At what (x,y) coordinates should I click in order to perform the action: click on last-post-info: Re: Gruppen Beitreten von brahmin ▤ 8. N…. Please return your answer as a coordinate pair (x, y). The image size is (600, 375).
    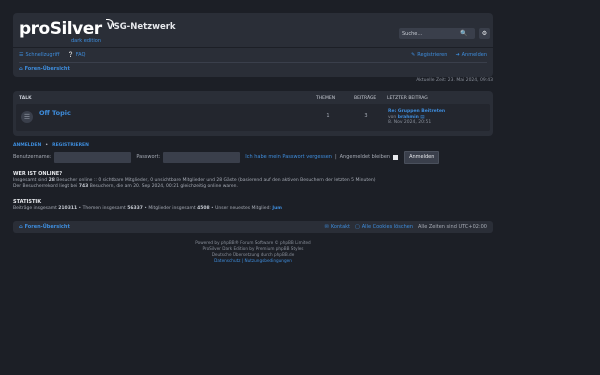
    Looking at the image, I should click on (417, 117).